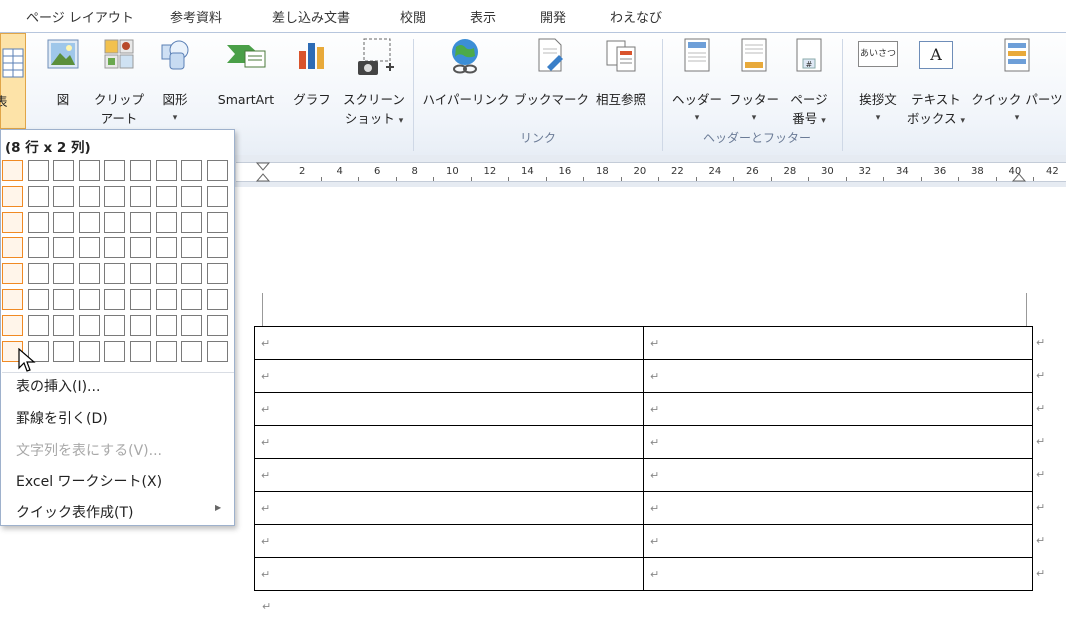  Describe the element at coordinates (1017, 82) in the screenshot. I see `quickparts-button: クイック パーツ ▾` at that location.